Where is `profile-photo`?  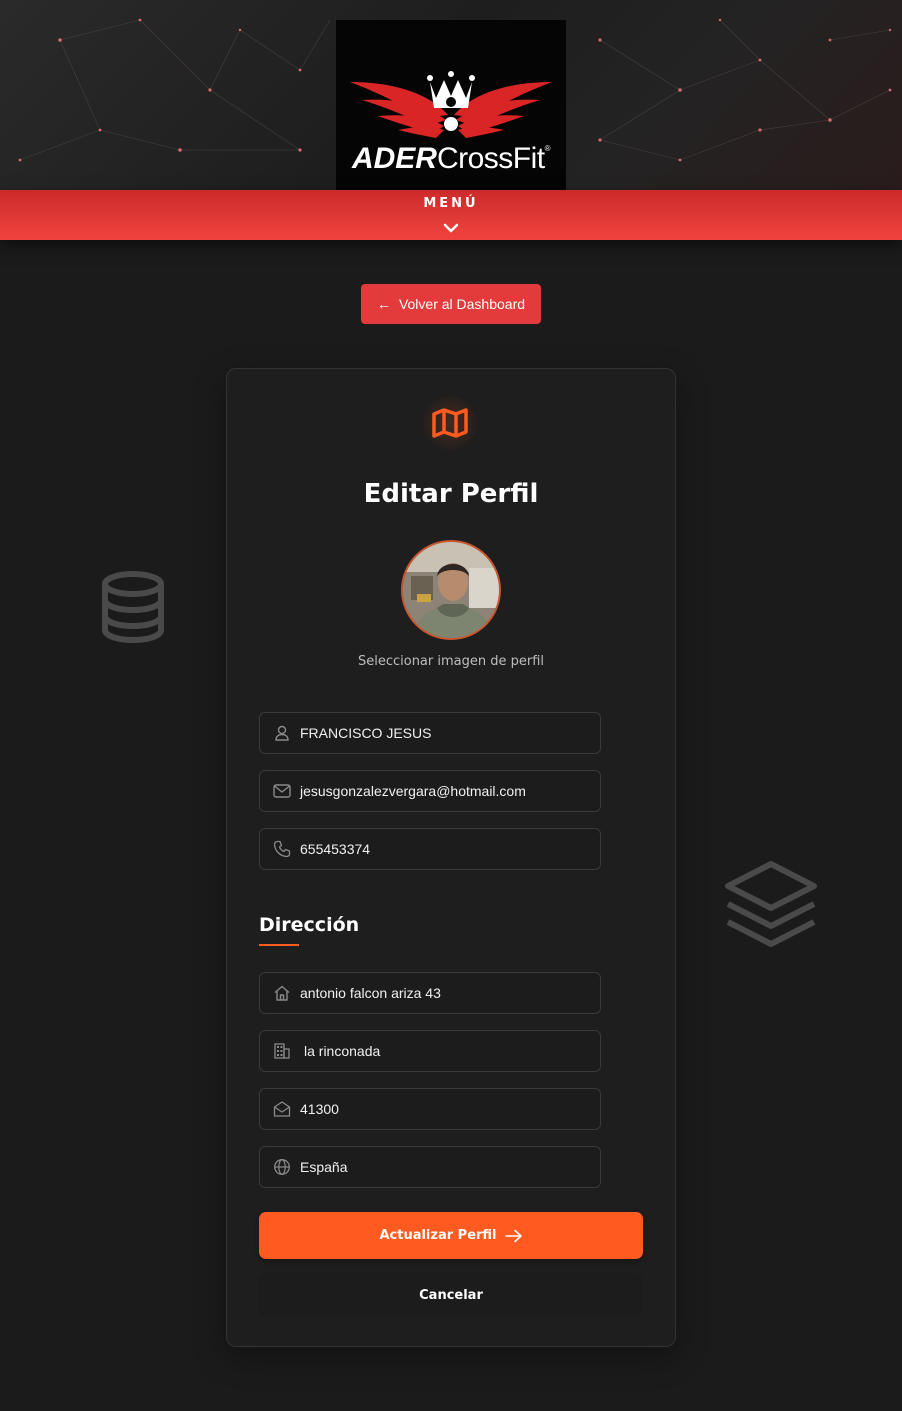
profile-photo is located at coordinates (451, 590).